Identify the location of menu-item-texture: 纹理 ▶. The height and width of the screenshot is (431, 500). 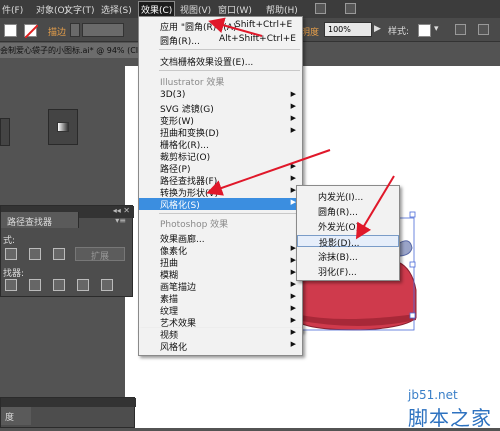
(220, 310).